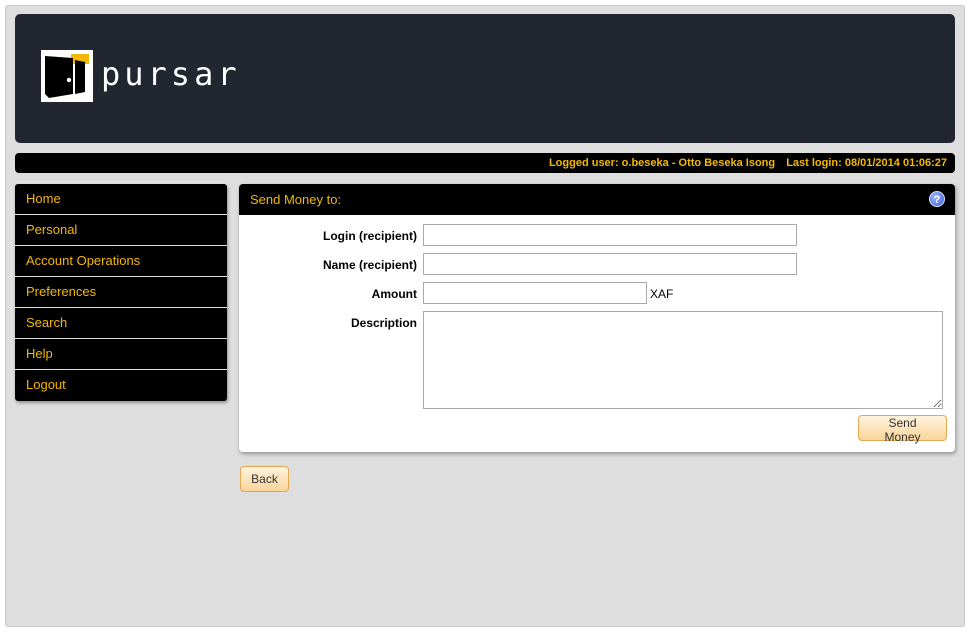 The height and width of the screenshot is (632, 969). What do you see at coordinates (902, 429) in the screenshot?
I see `send-money-button: Send Money` at bounding box center [902, 429].